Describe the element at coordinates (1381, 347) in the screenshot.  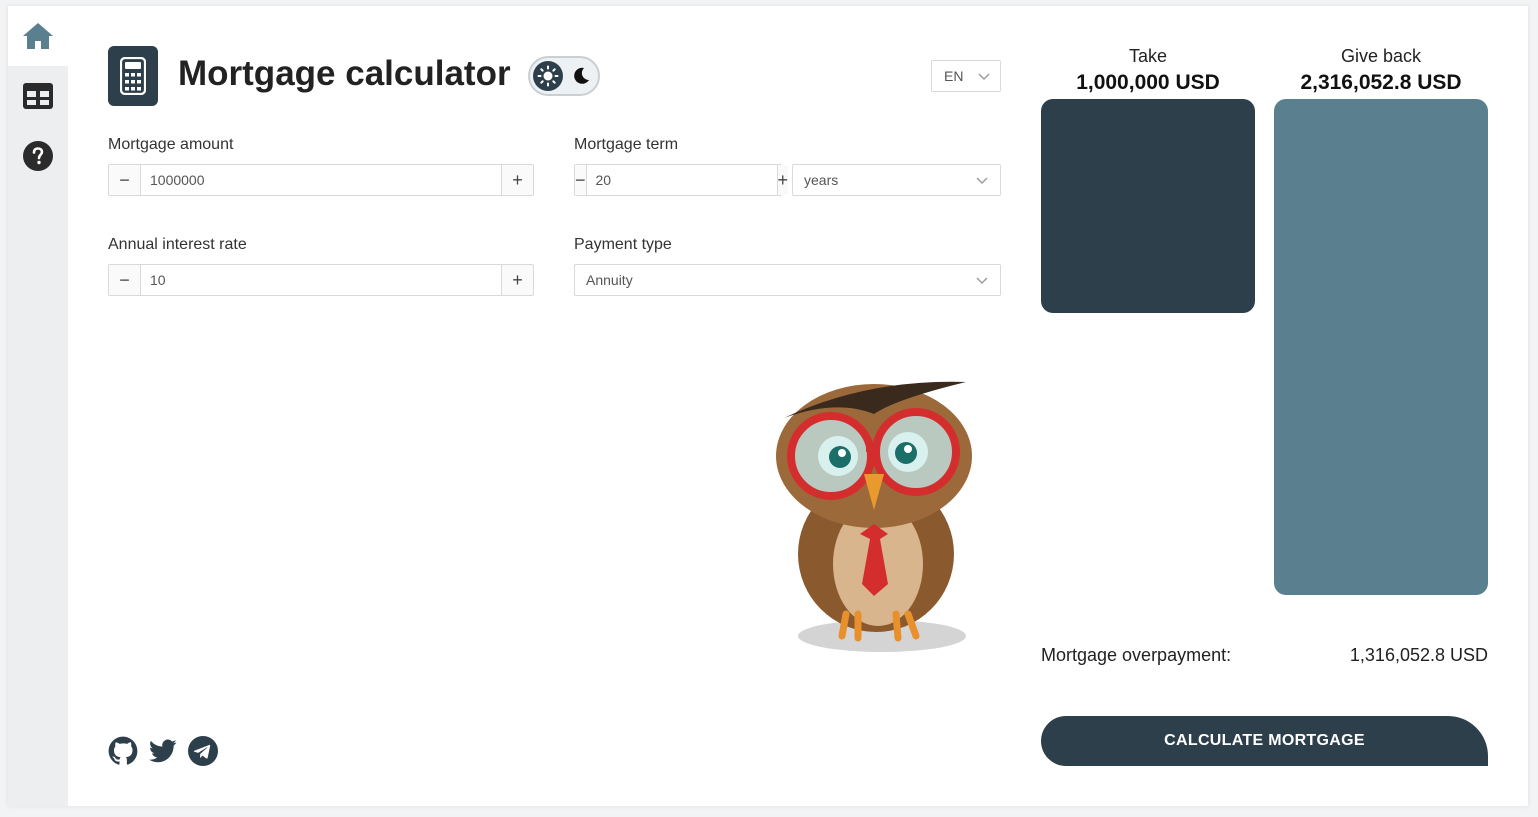
I see `bar-give-back` at that location.